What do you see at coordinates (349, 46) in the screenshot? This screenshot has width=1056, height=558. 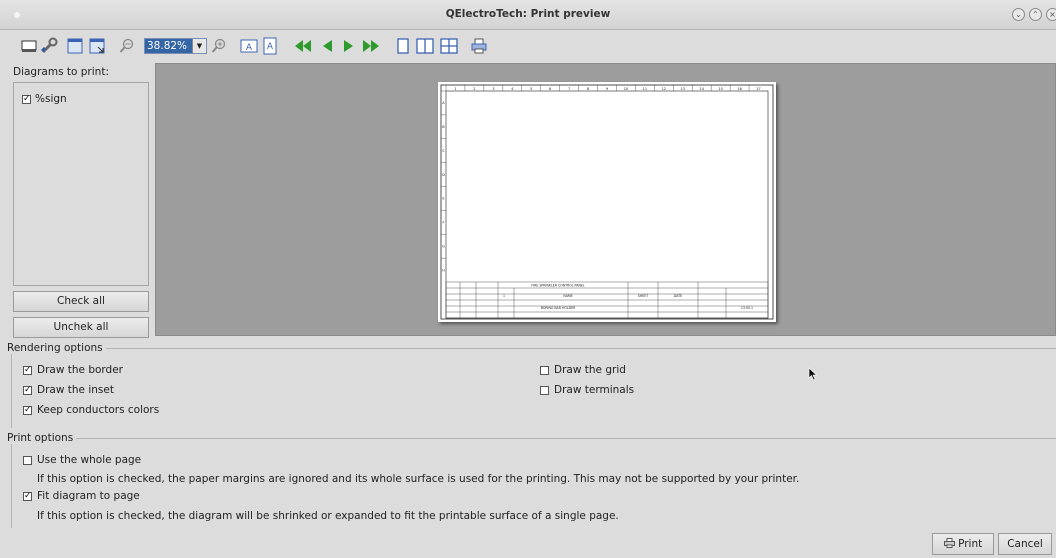 I see `next-page-icon` at bounding box center [349, 46].